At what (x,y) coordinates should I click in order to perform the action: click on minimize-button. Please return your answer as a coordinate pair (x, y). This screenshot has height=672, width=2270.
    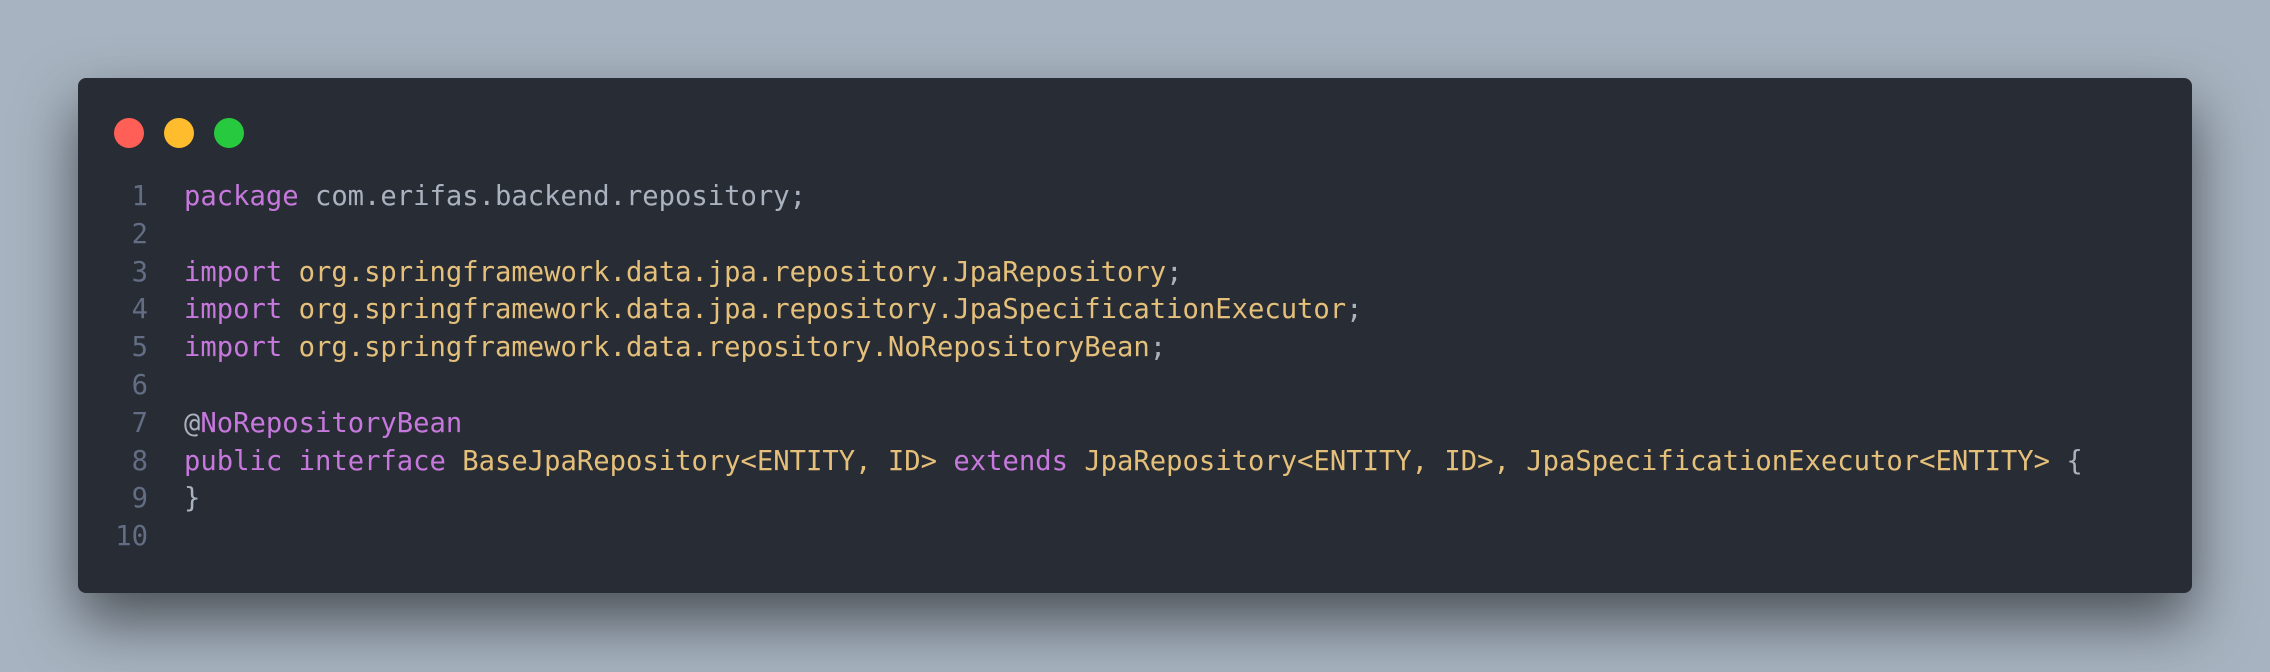
    Looking at the image, I should click on (179, 133).